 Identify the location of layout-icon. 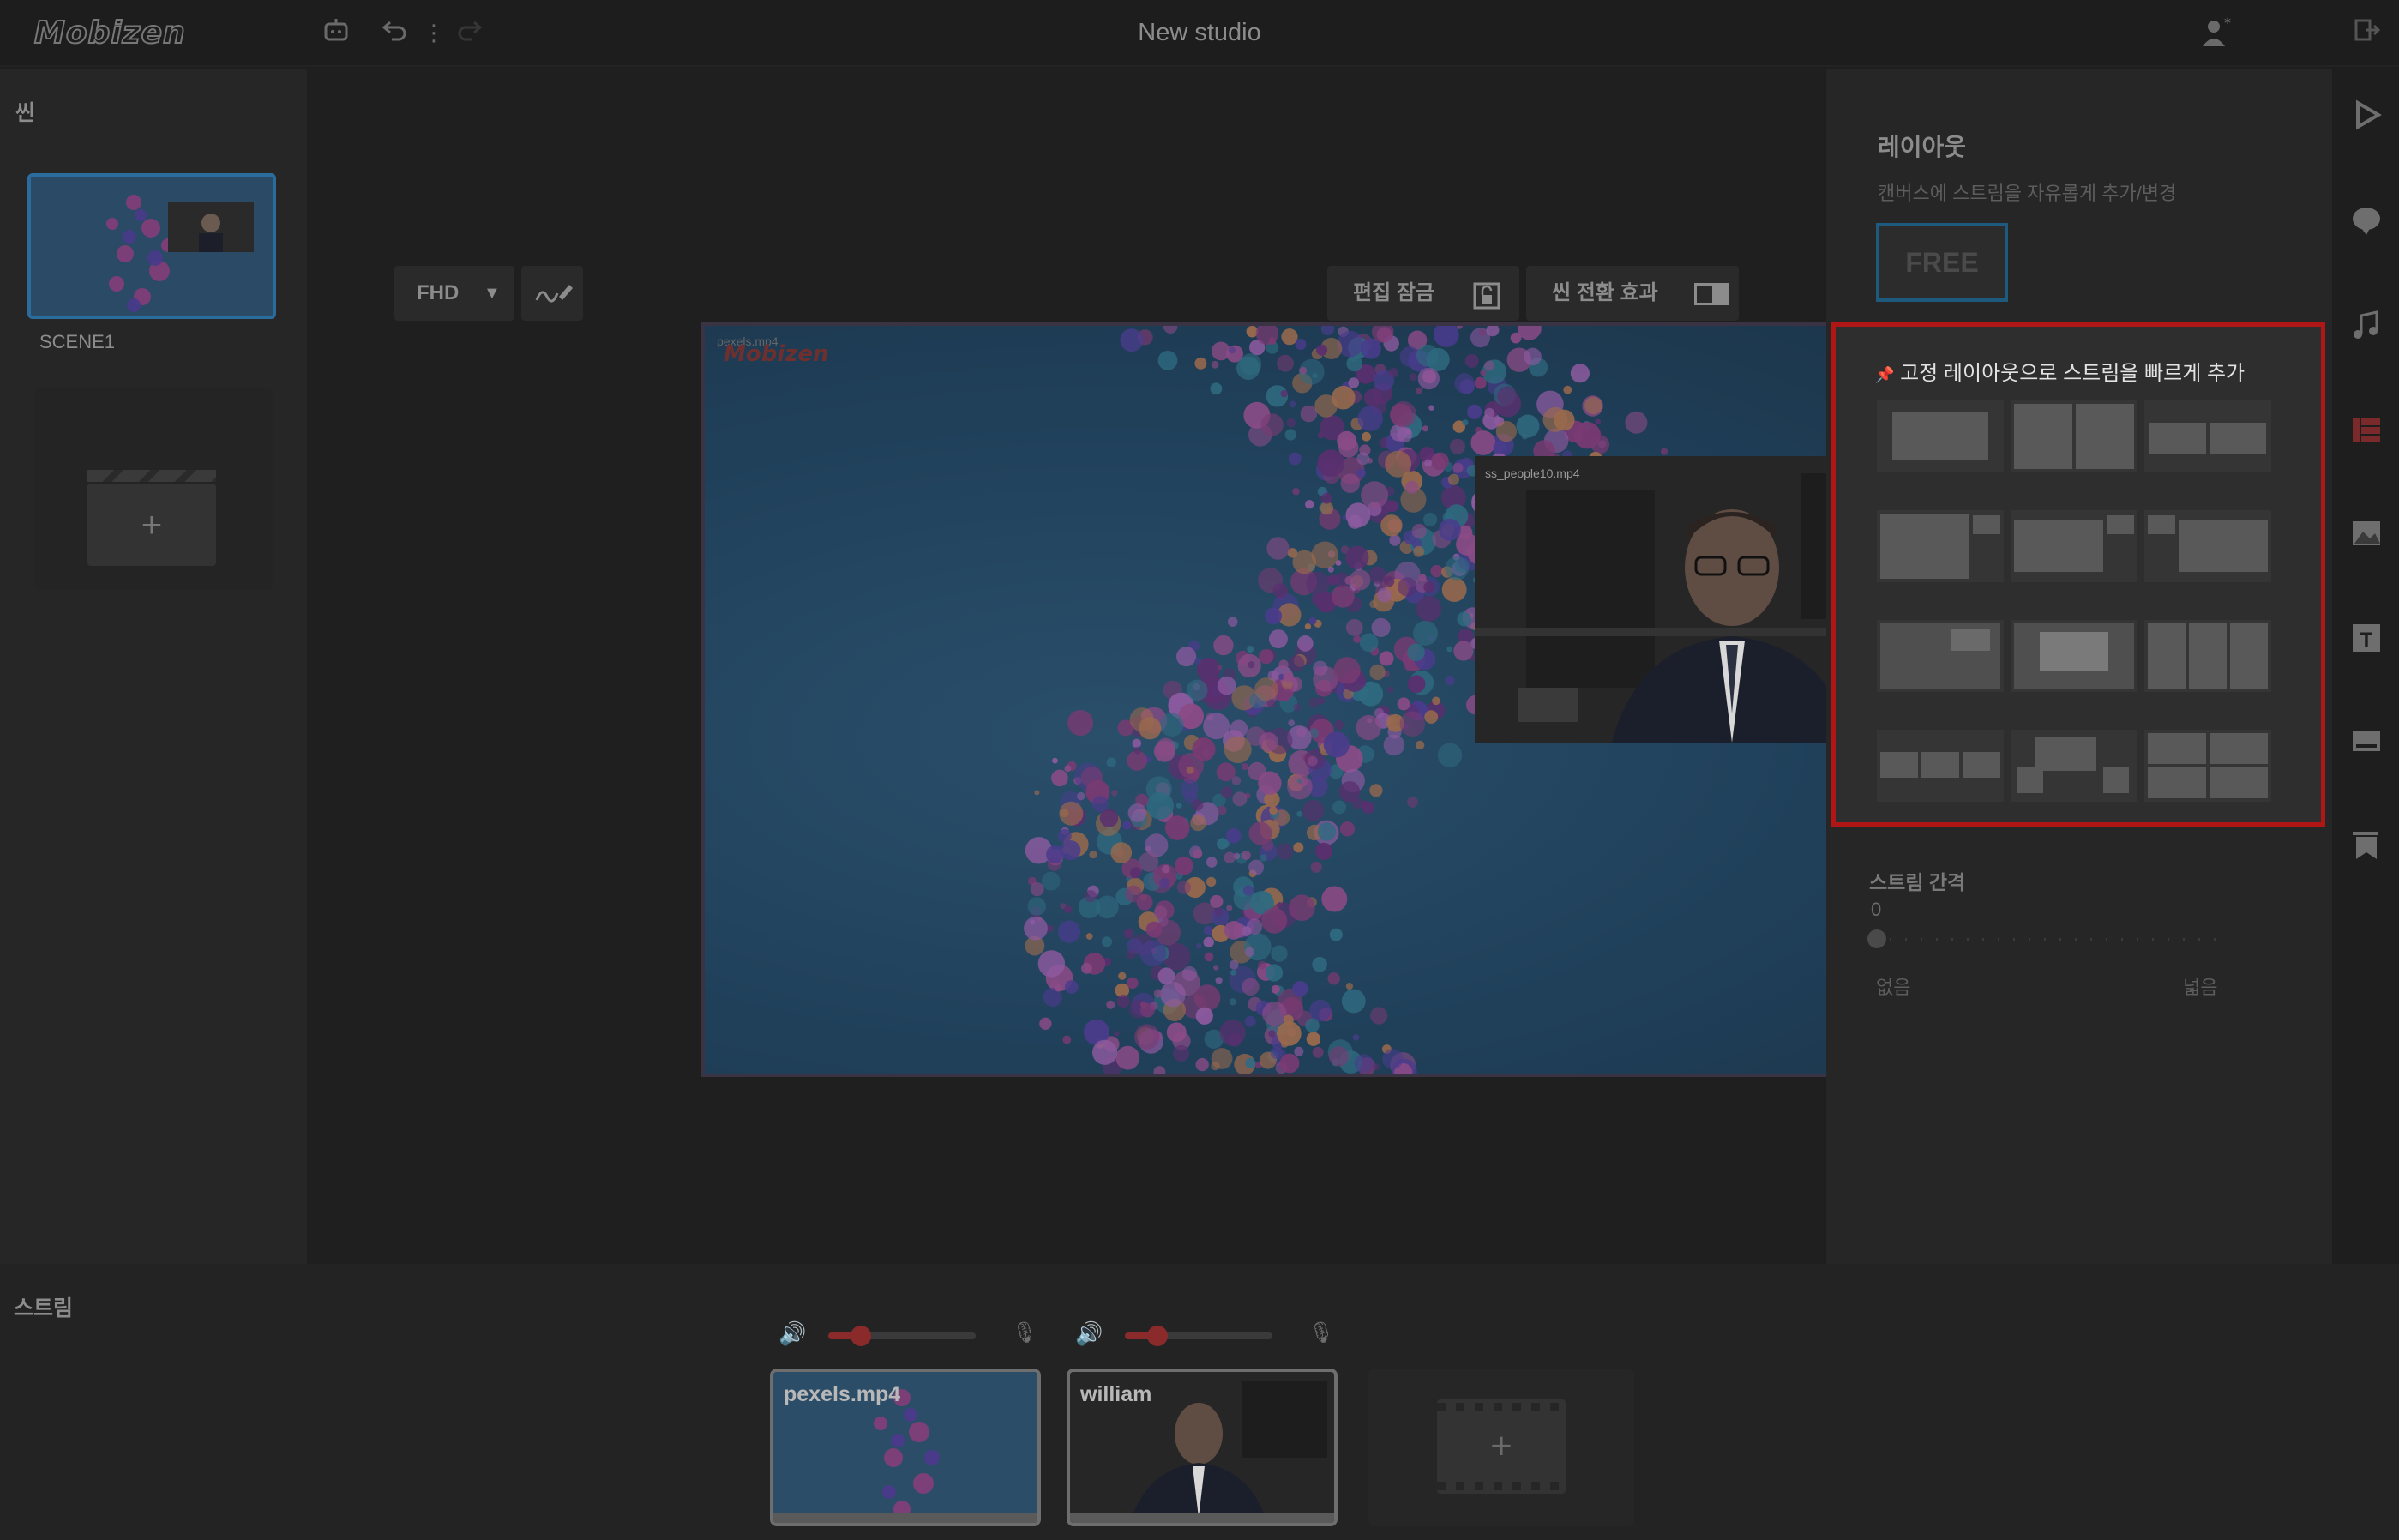
(2366, 430).